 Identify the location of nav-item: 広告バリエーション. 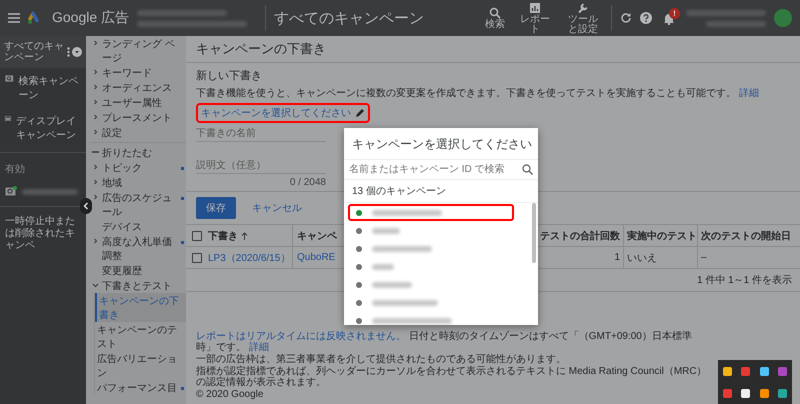
(140, 365).